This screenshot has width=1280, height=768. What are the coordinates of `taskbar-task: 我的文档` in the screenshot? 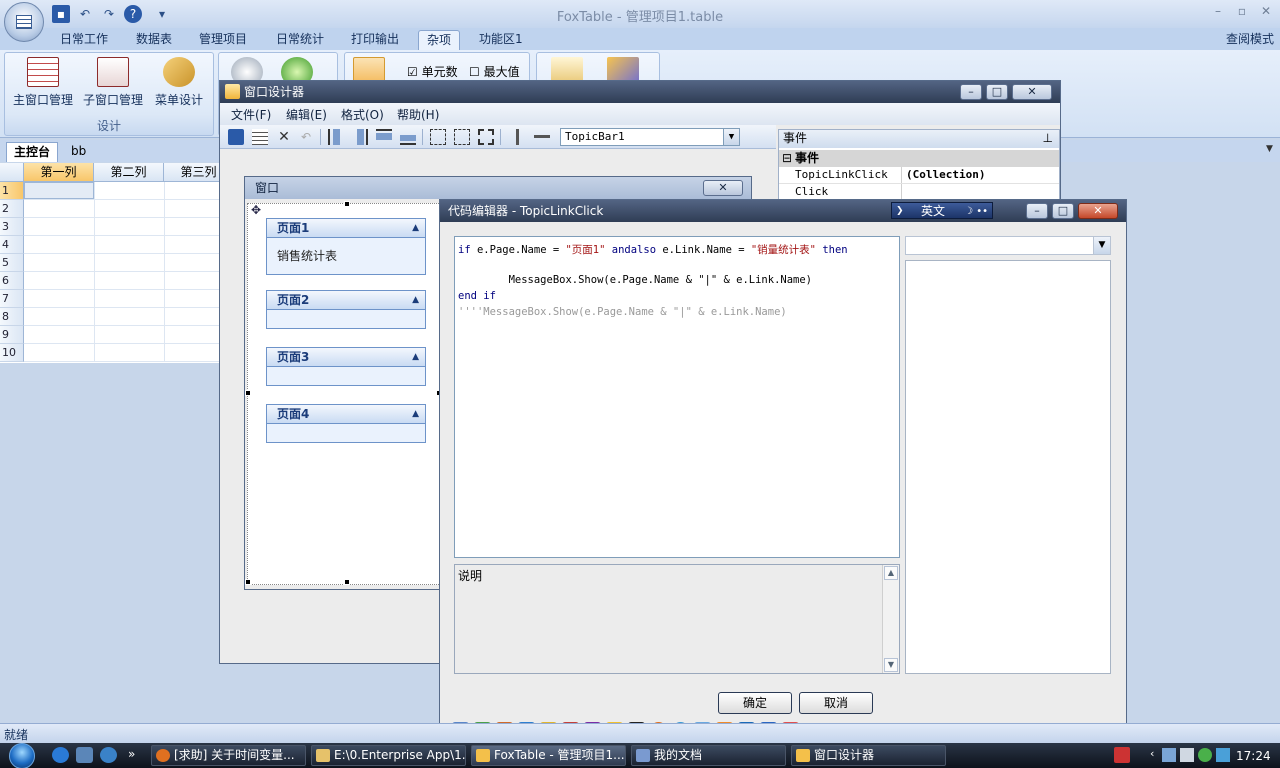 It's located at (708, 755).